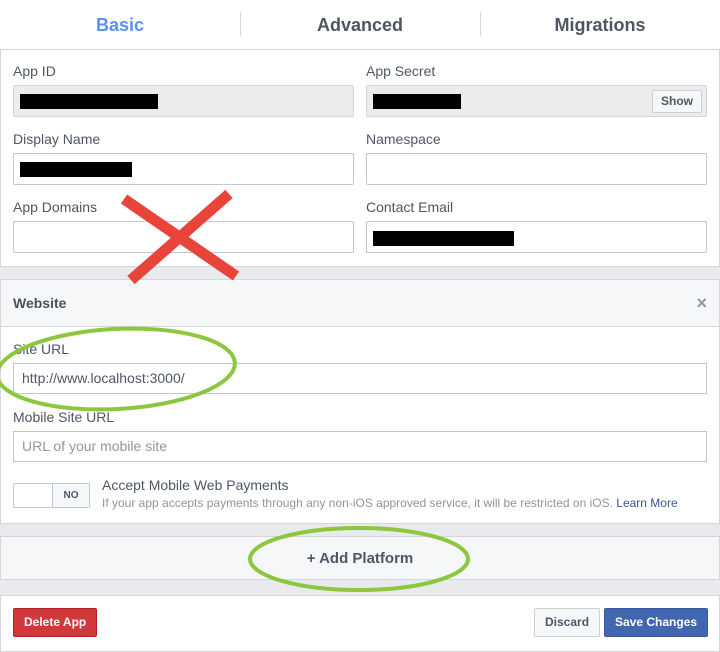 This screenshot has width=720, height=652. I want to click on close-icon: ×, so click(701, 303).